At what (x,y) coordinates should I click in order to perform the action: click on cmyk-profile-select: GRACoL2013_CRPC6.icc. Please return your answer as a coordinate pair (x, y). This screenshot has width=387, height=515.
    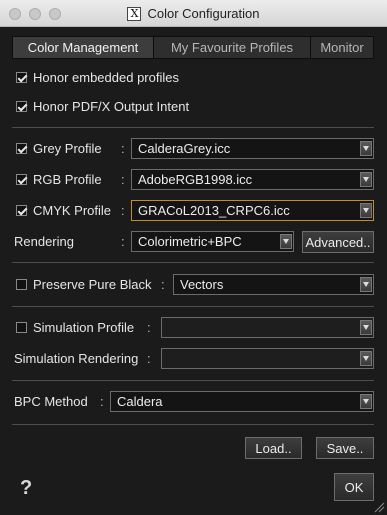
    Looking at the image, I should click on (252, 210).